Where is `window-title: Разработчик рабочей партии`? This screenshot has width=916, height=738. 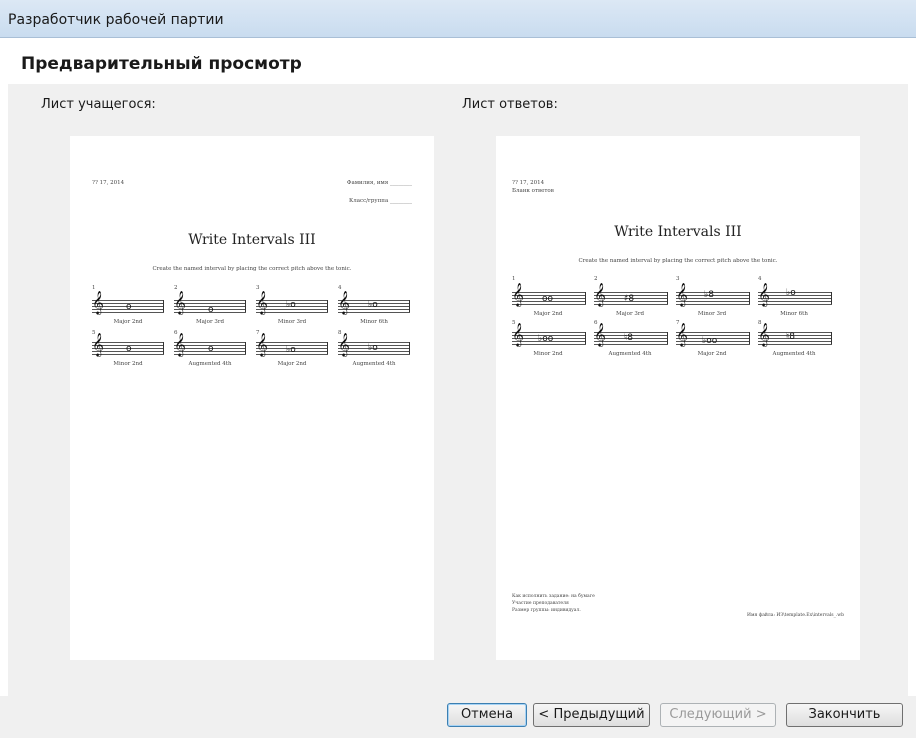
window-title: Разработчик рабочей партии is located at coordinates (116, 20).